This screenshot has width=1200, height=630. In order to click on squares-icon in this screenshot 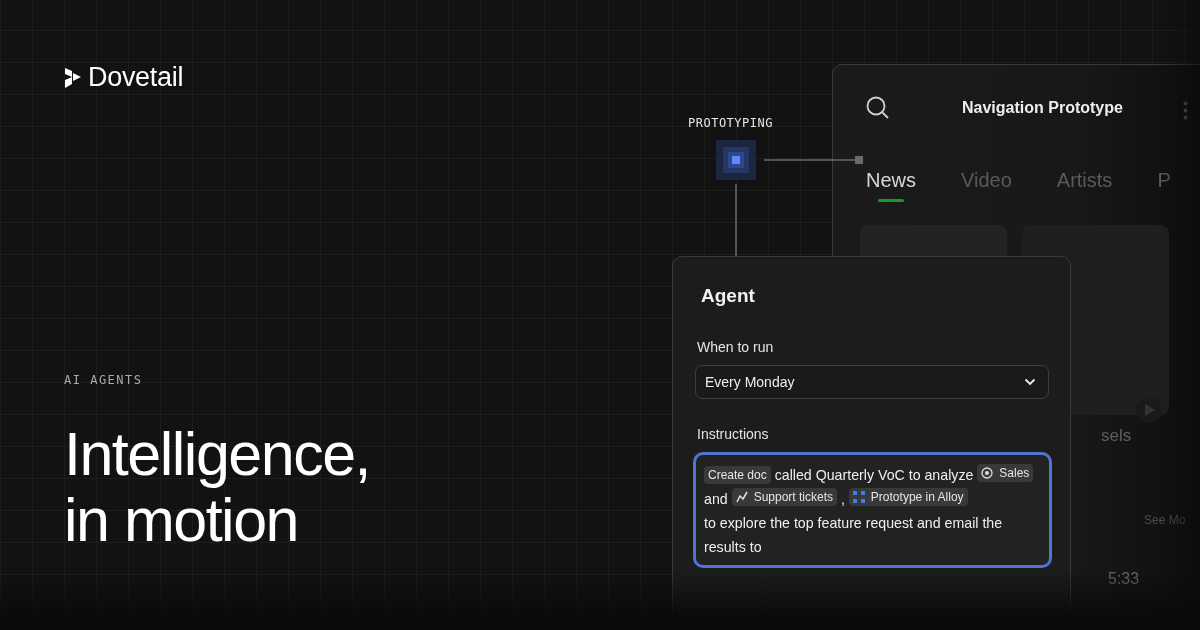, I will do `click(858, 497)`.